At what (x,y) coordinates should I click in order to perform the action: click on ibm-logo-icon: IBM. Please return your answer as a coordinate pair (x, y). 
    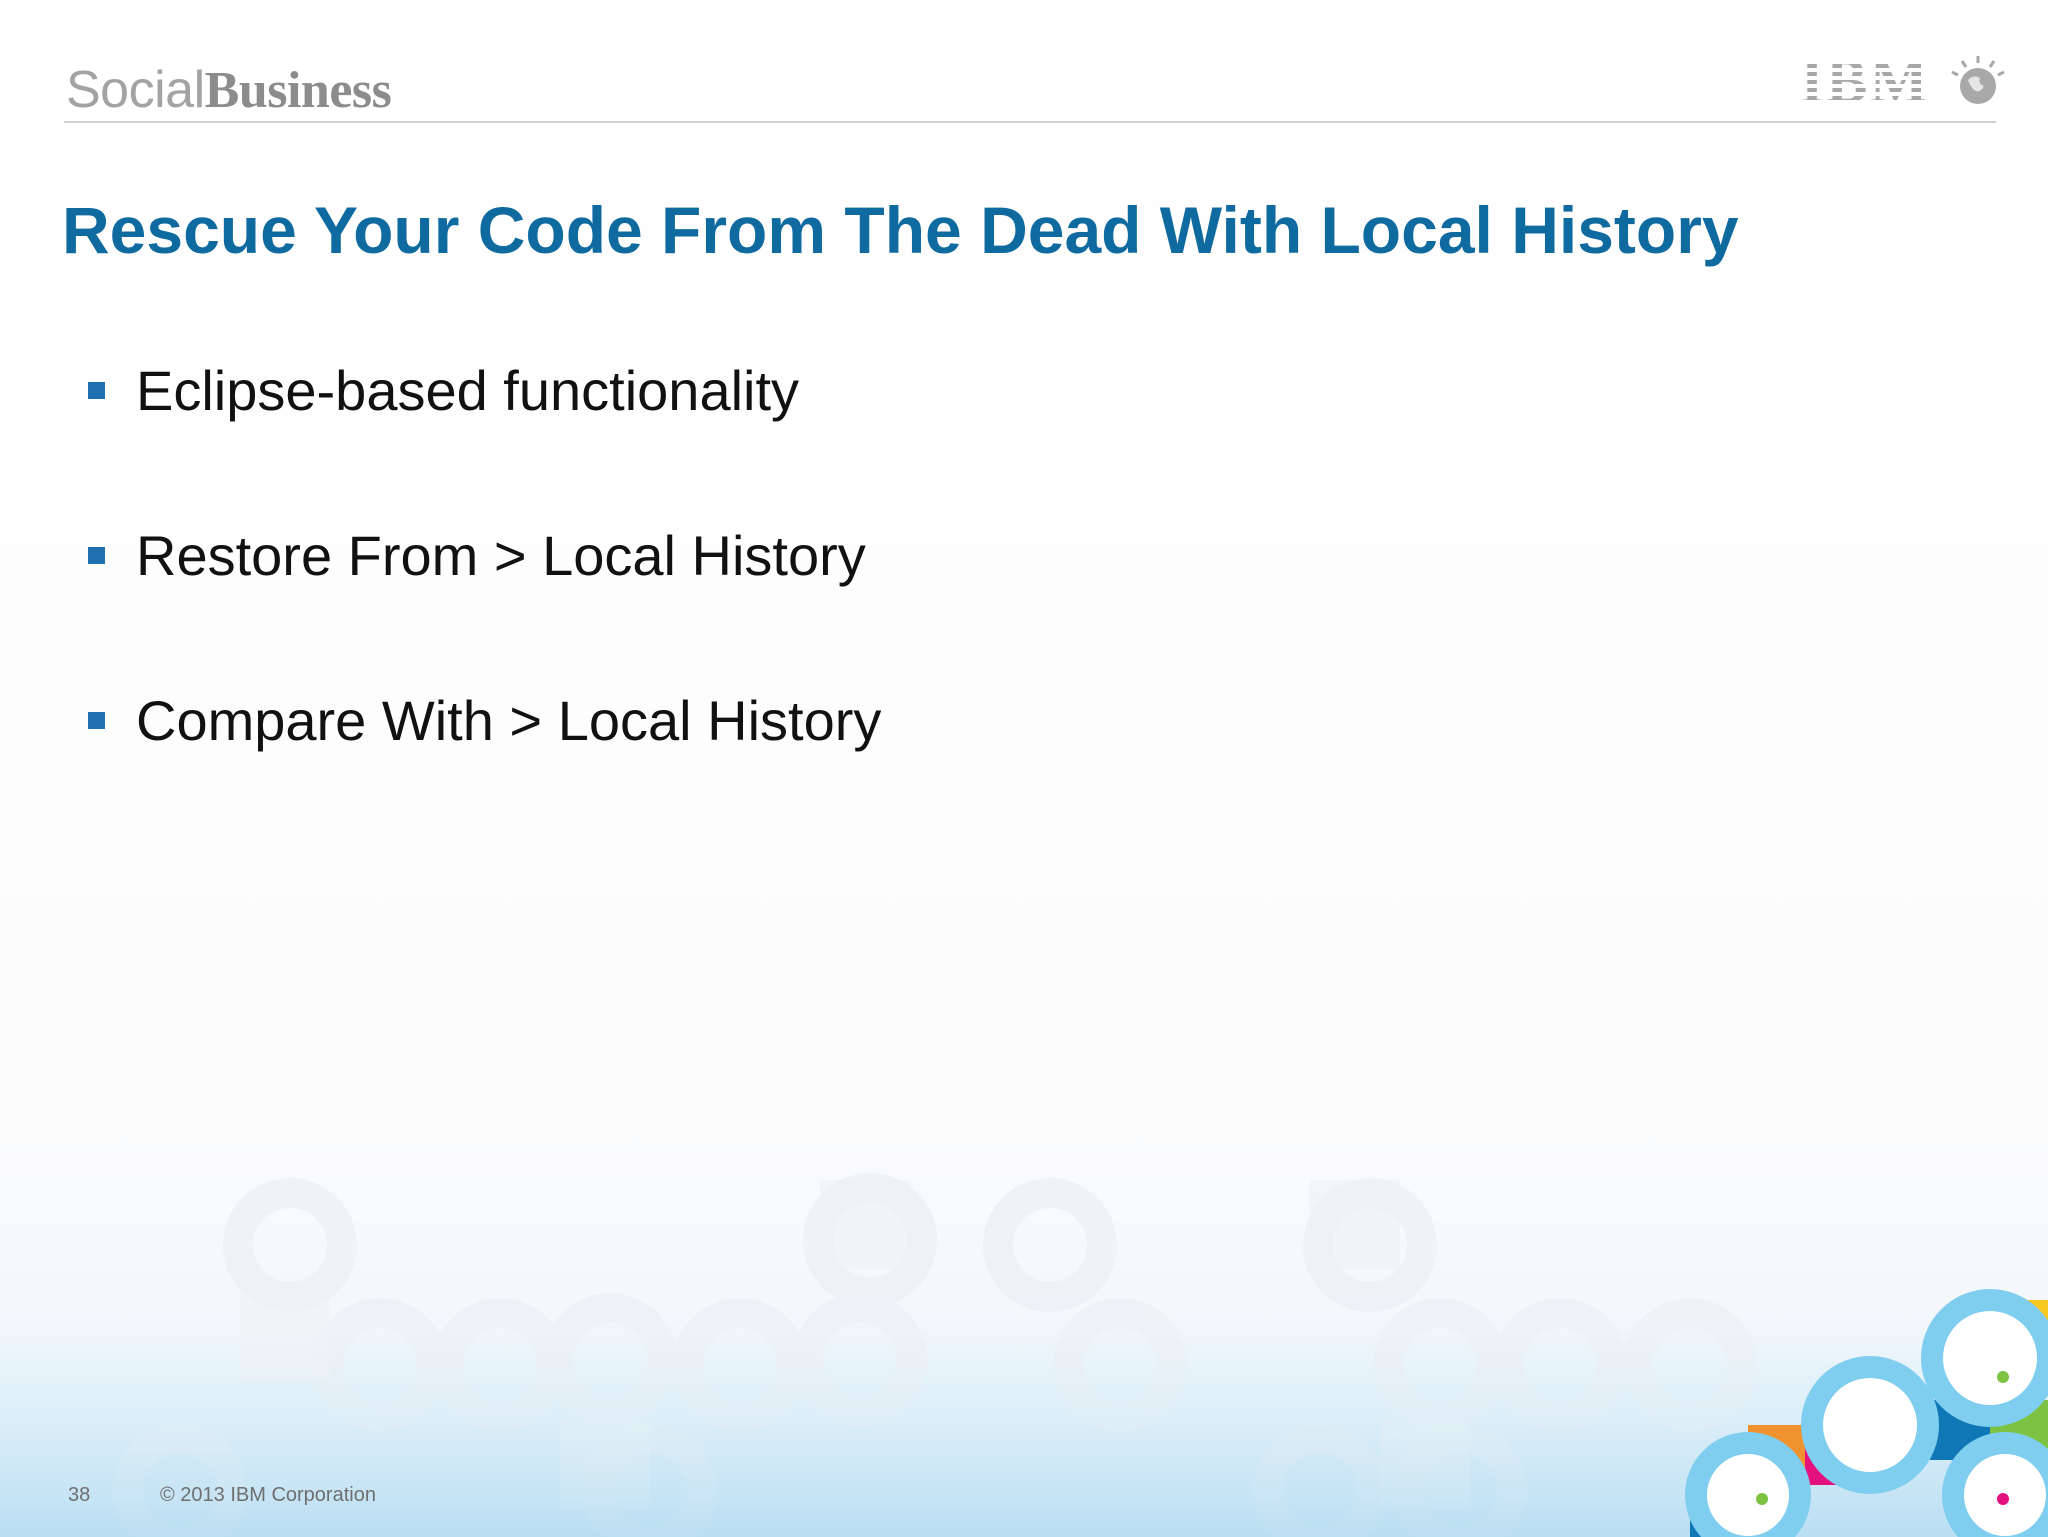
    Looking at the image, I should click on (1902, 80).